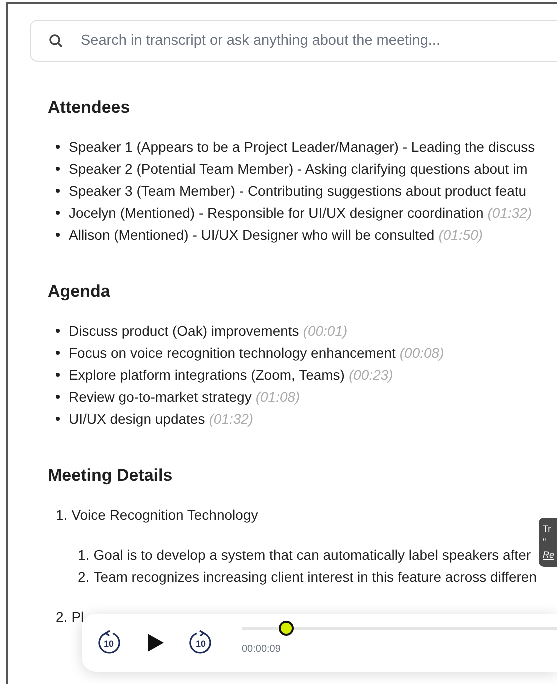  What do you see at coordinates (371, 375) in the screenshot?
I see `timestamp: (00:23)` at bounding box center [371, 375].